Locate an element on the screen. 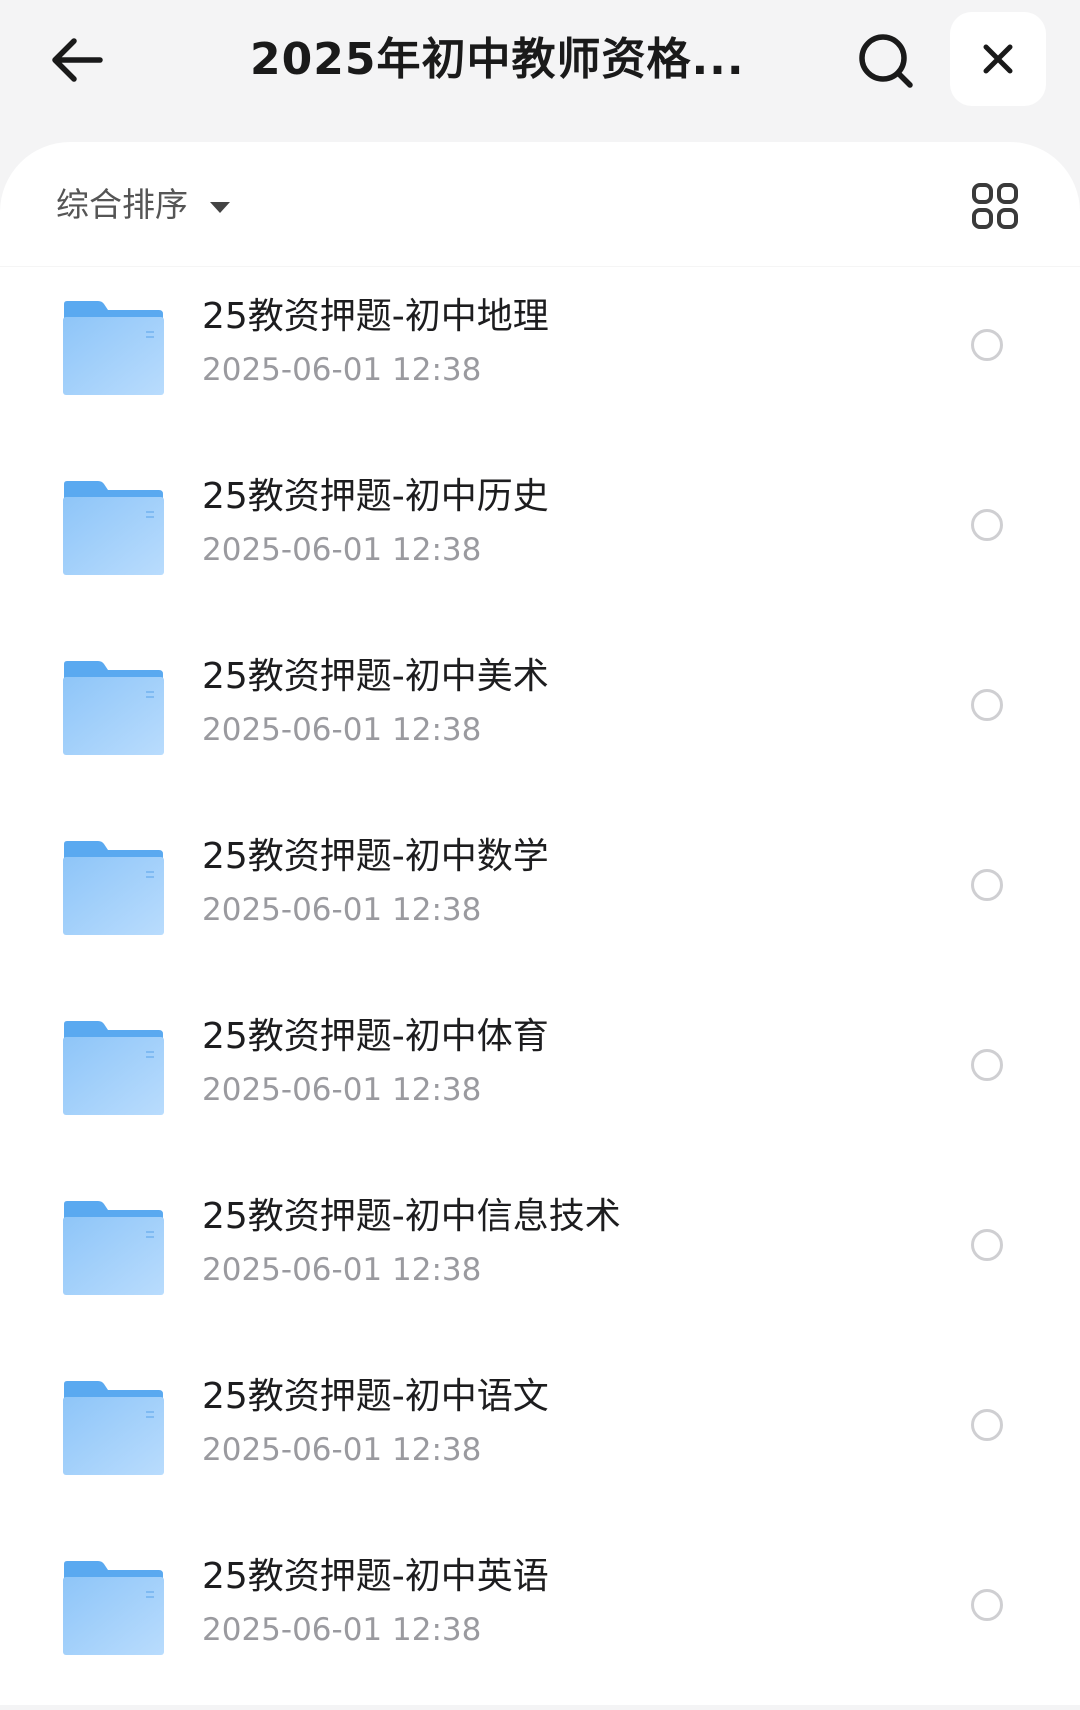 The width and height of the screenshot is (1080, 1710). grid-view-button is located at coordinates (995, 206).